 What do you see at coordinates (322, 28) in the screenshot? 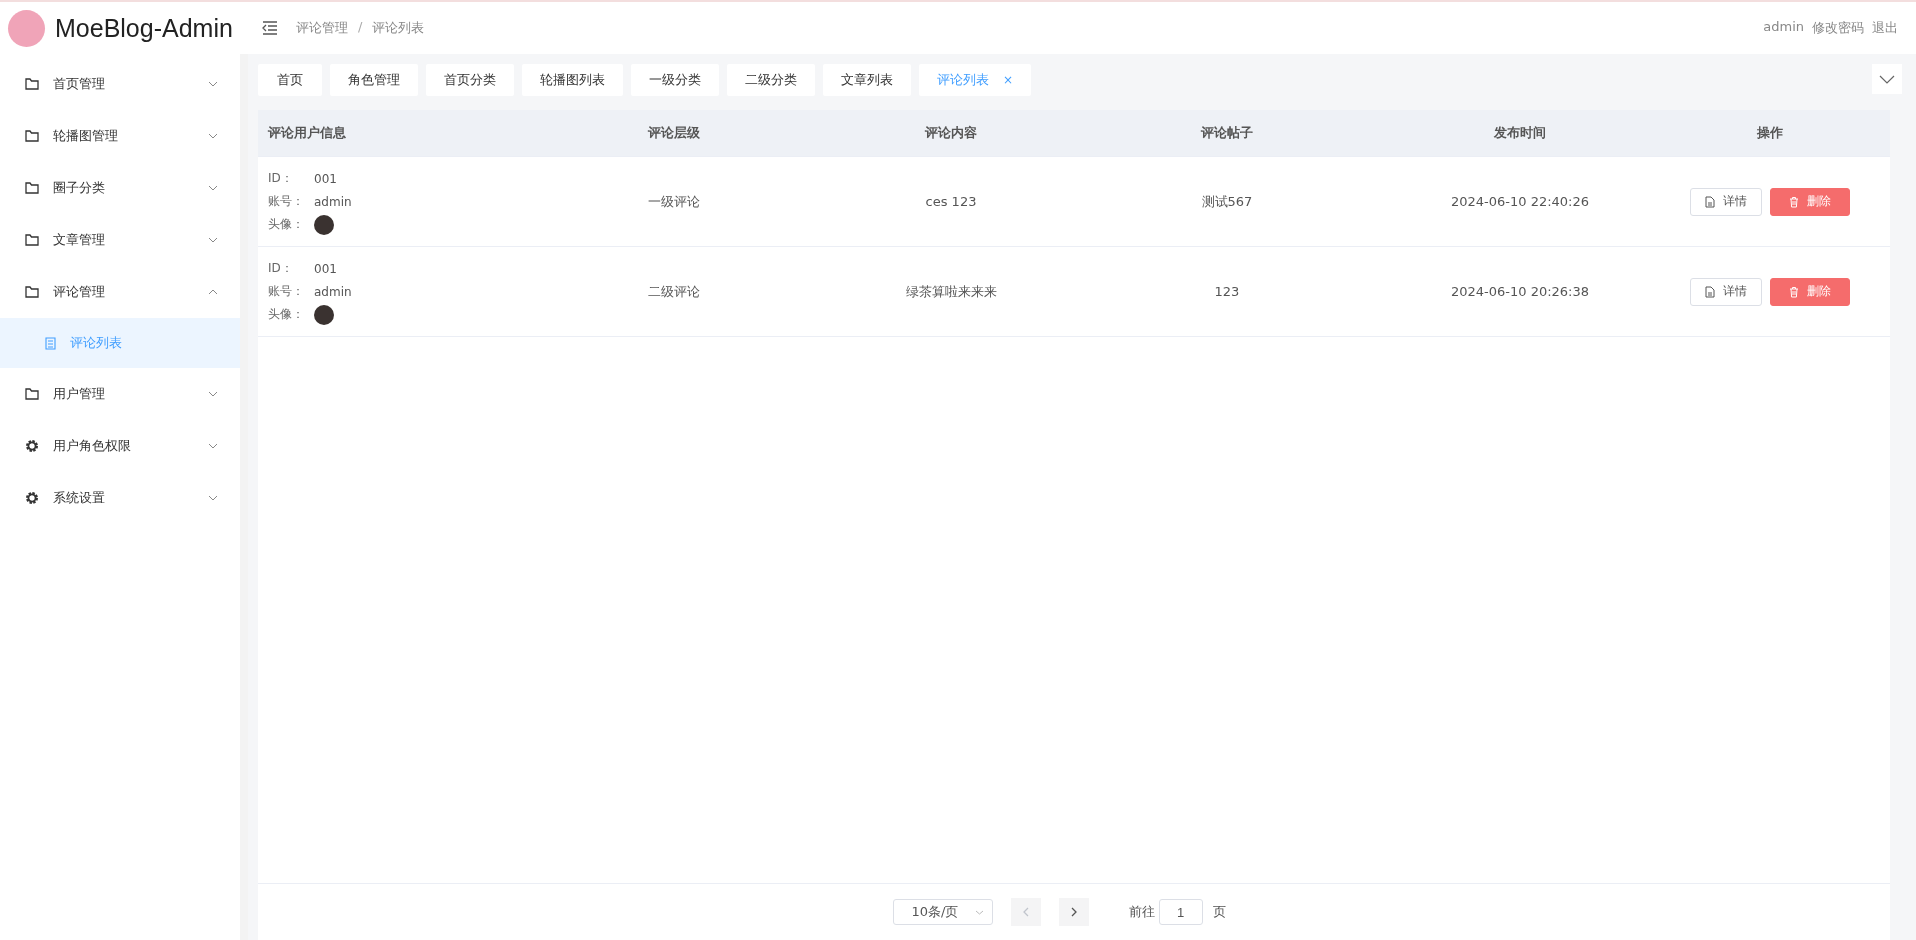
I see `breadcrumb-item: 评论管理` at bounding box center [322, 28].